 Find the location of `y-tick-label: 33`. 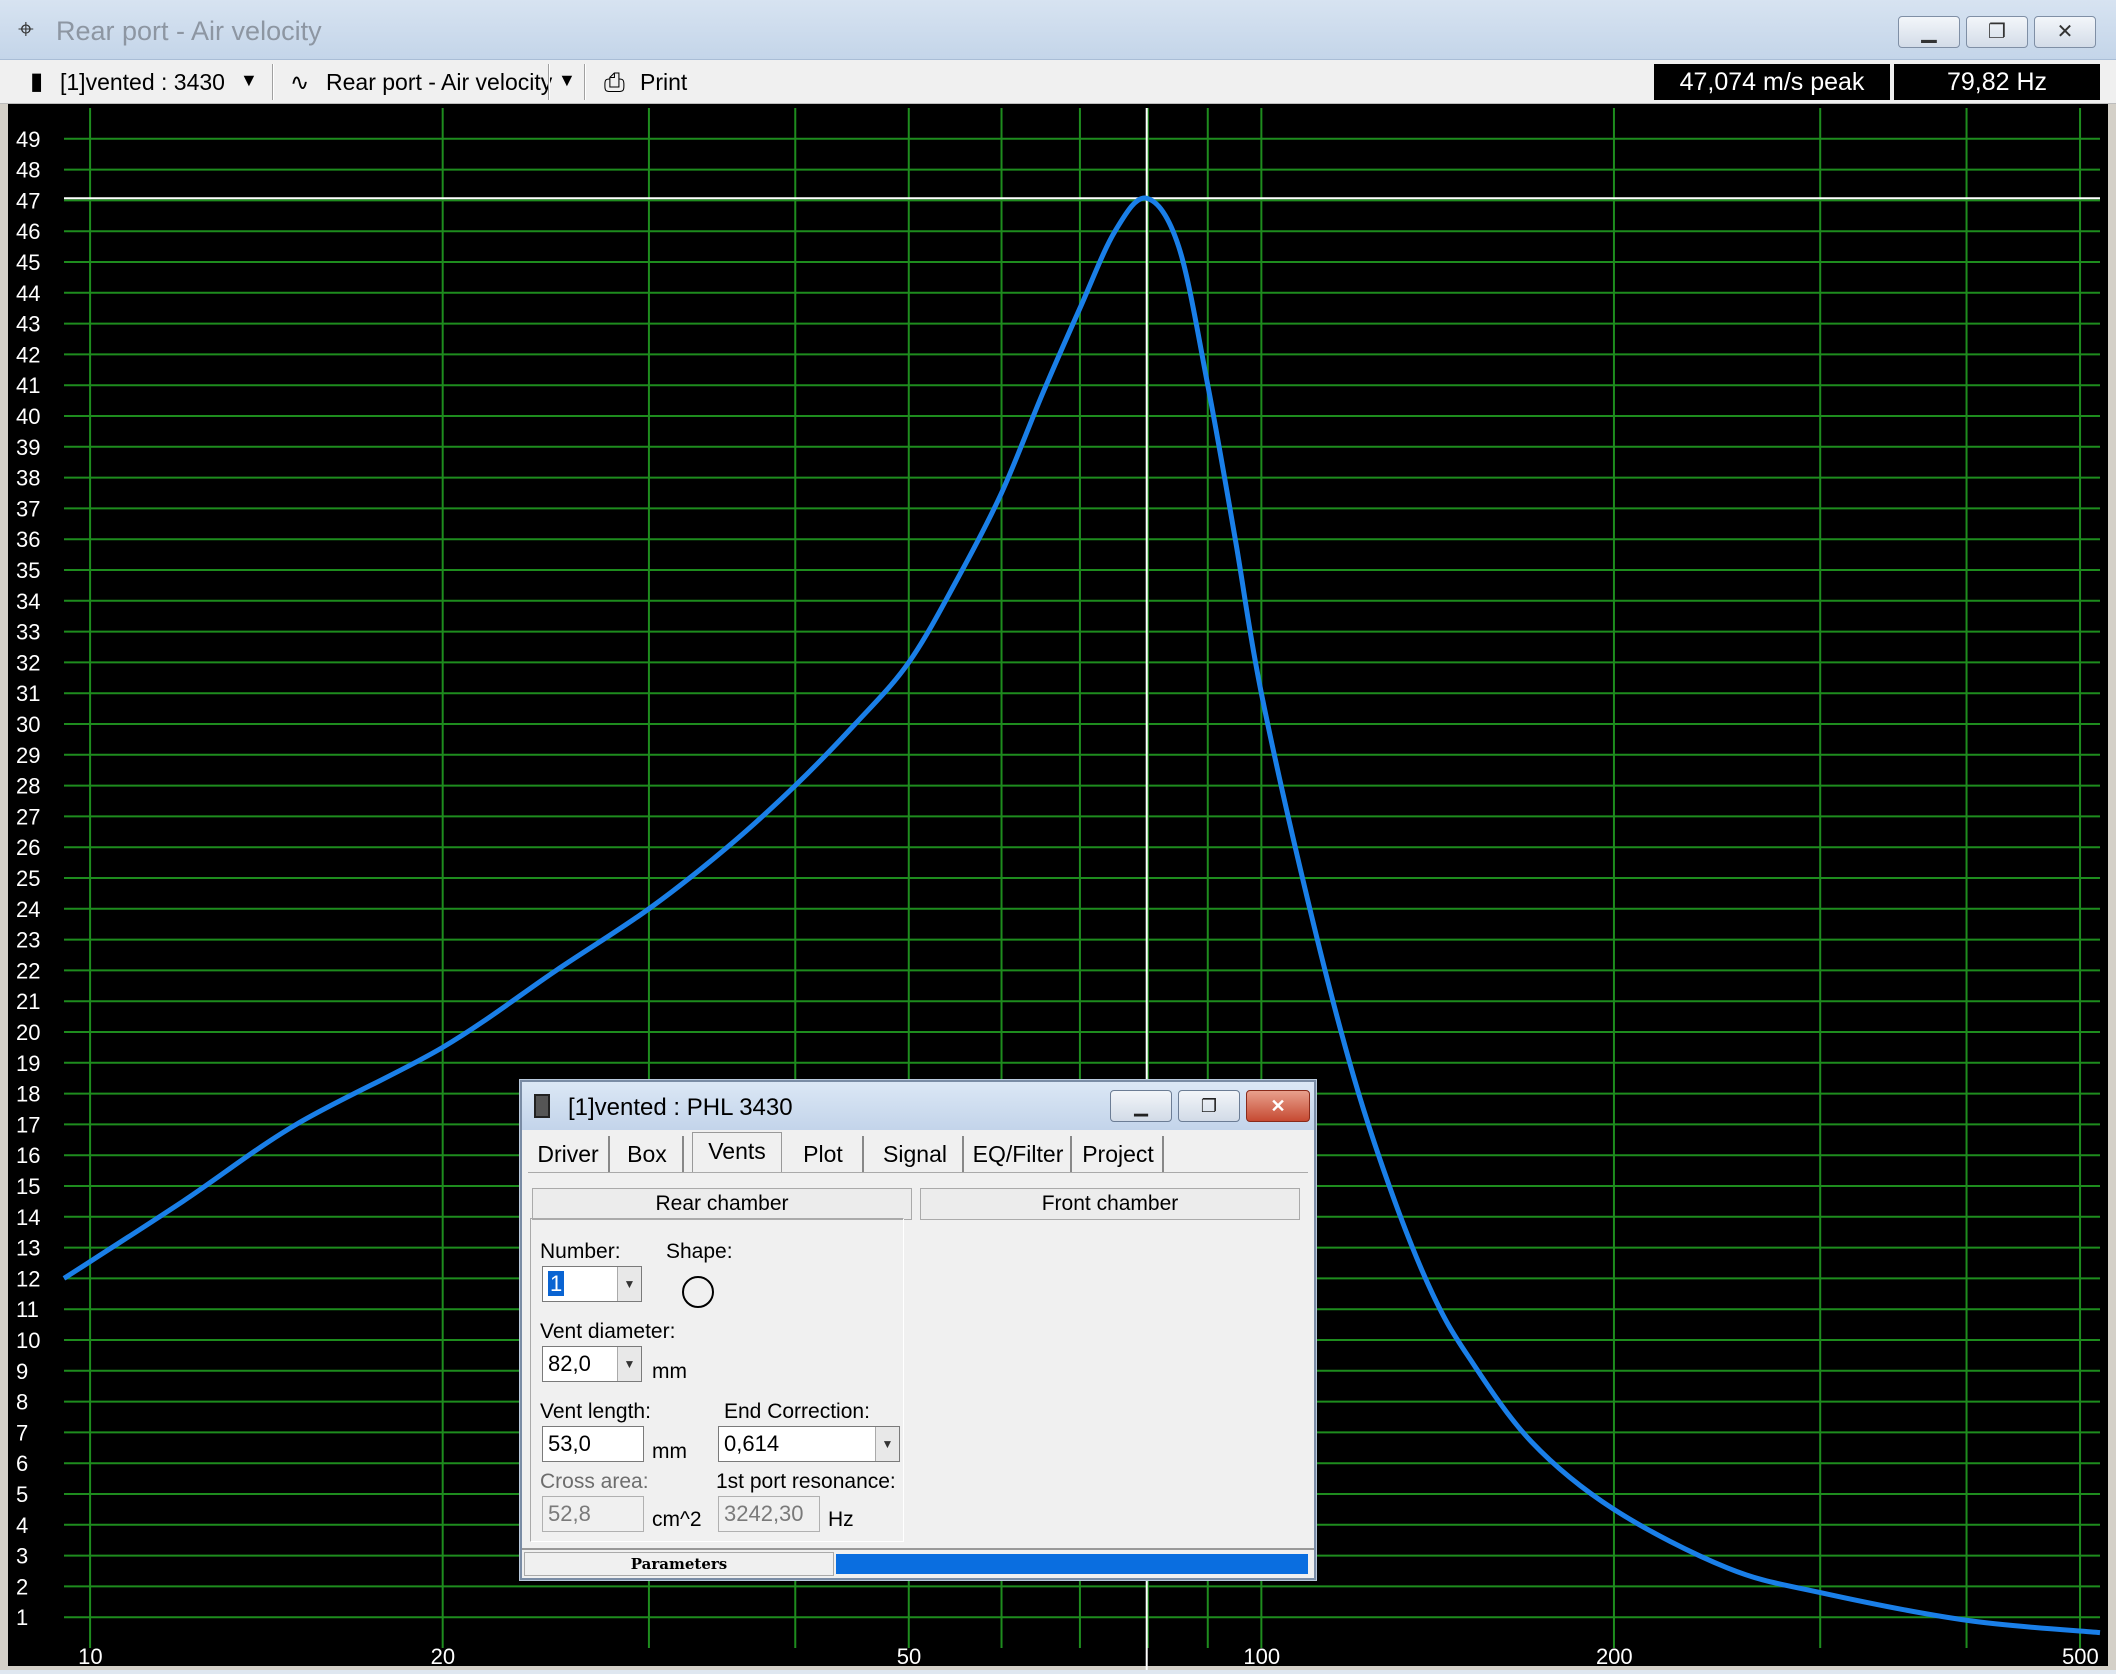

y-tick-label: 33 is located at coordinates (28, 632).